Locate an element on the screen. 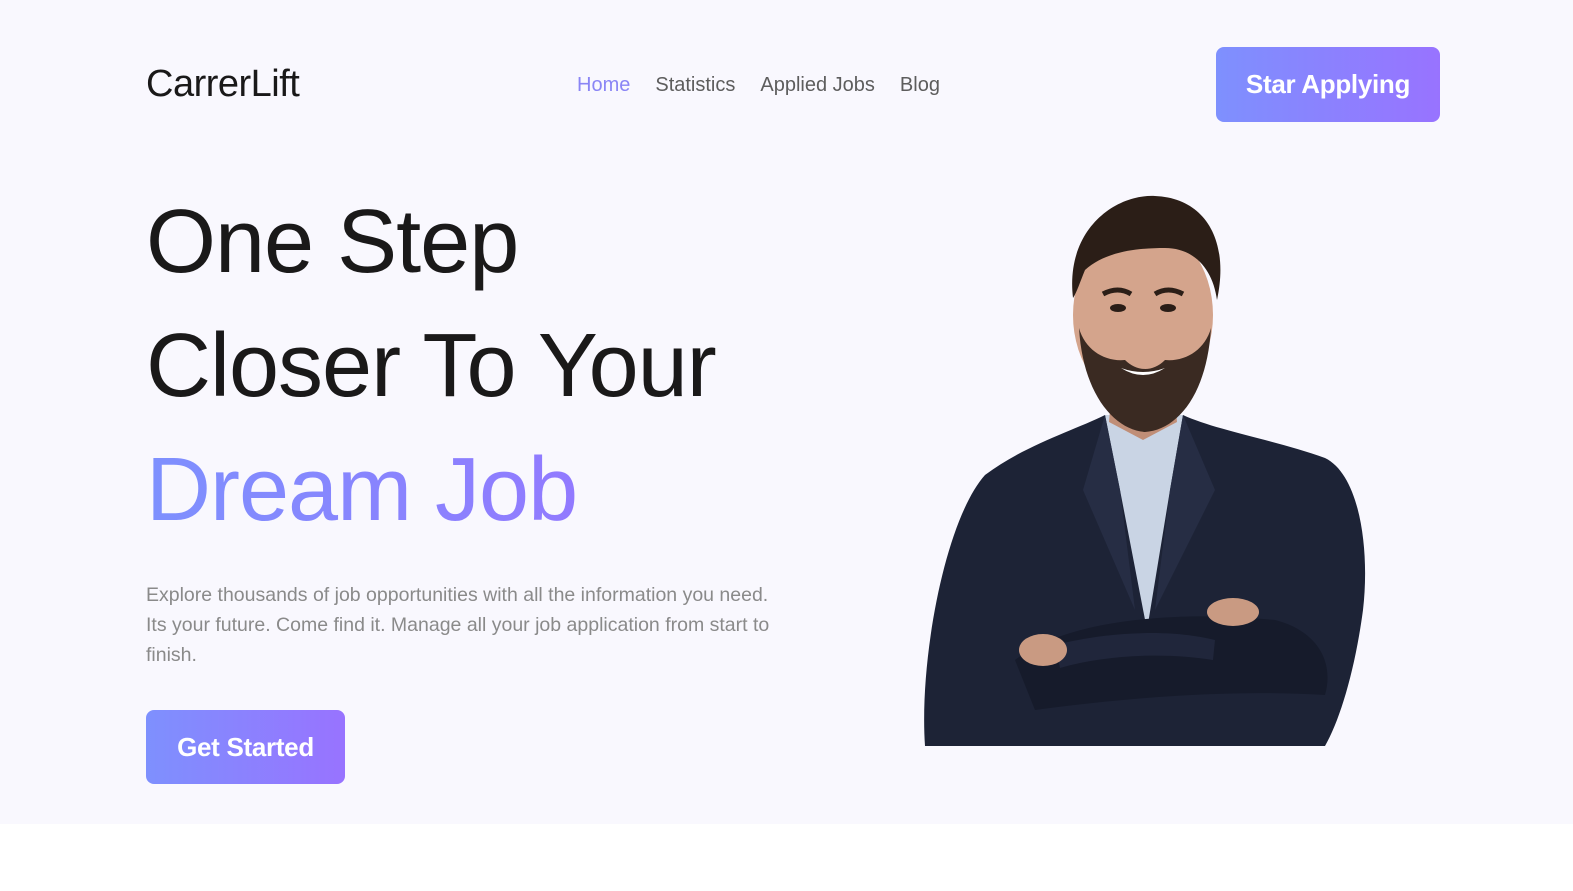 The width and height of the screenshot is (1573, 891). nav-link-statistics: Statistics is located at coordinates (695, 85).